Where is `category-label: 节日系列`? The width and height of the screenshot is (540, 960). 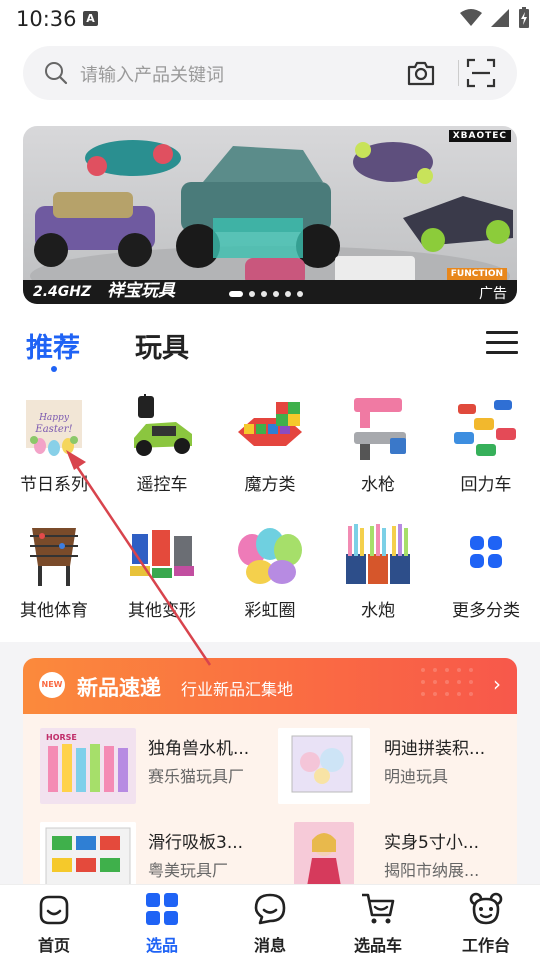 category-label: 节日系列 is located at coordinates (54, 485).